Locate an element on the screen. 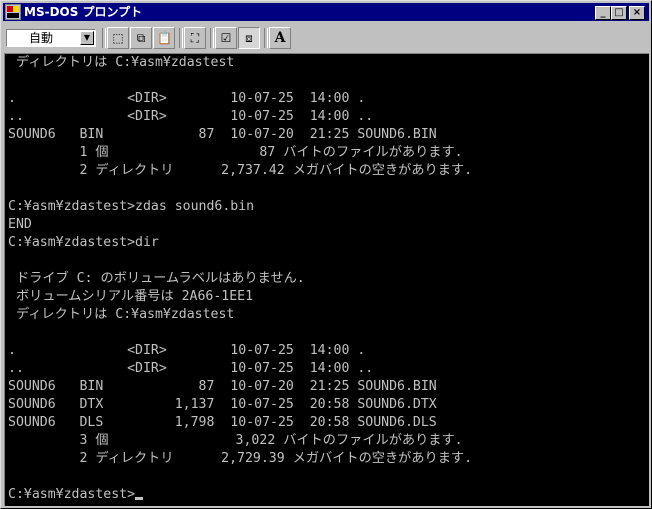  fullscreen-icon: ⛶ is located at coordinates (195, 38).